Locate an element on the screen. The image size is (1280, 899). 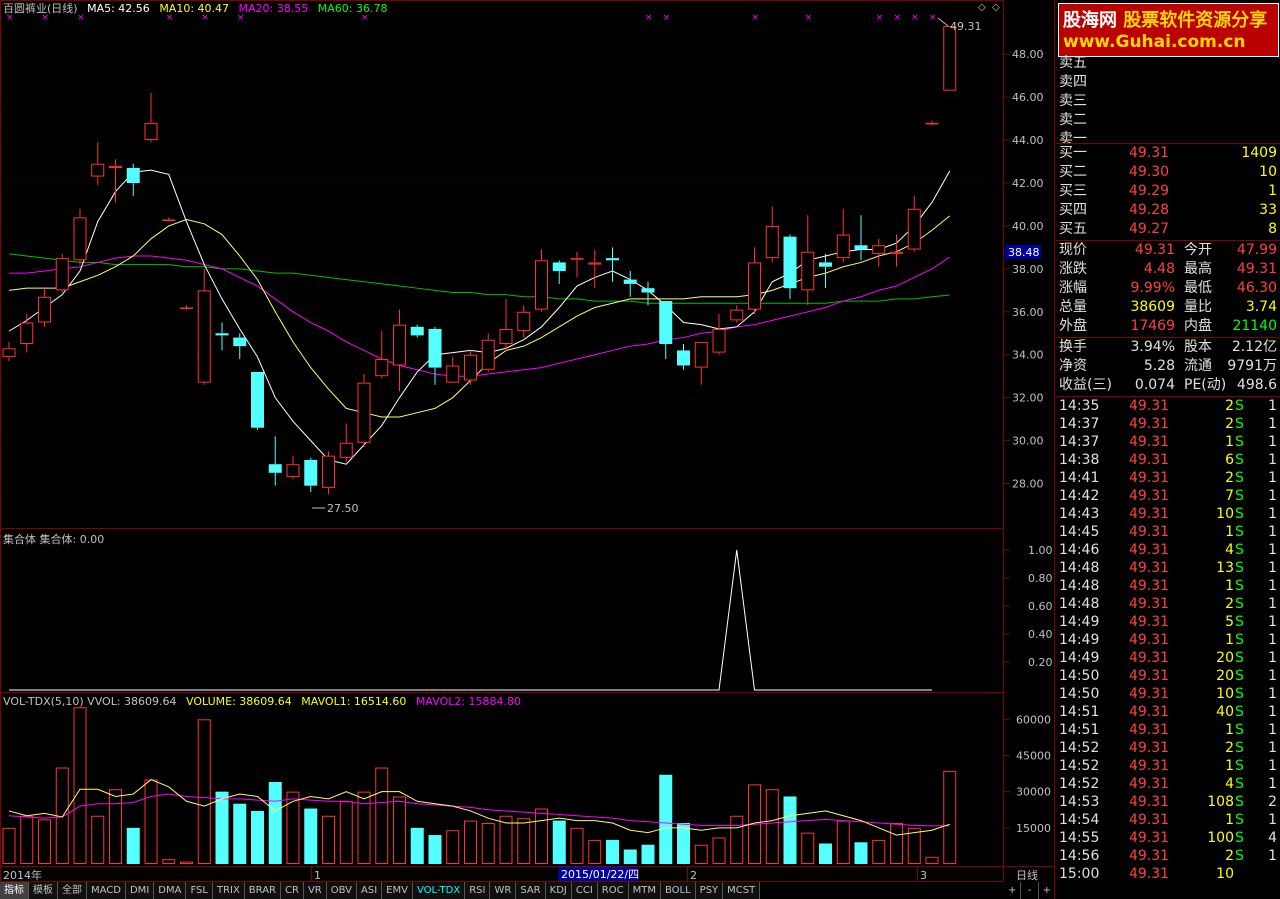
tab-vol-tdx: VOL-TDX is located at coordinates (439, 890).